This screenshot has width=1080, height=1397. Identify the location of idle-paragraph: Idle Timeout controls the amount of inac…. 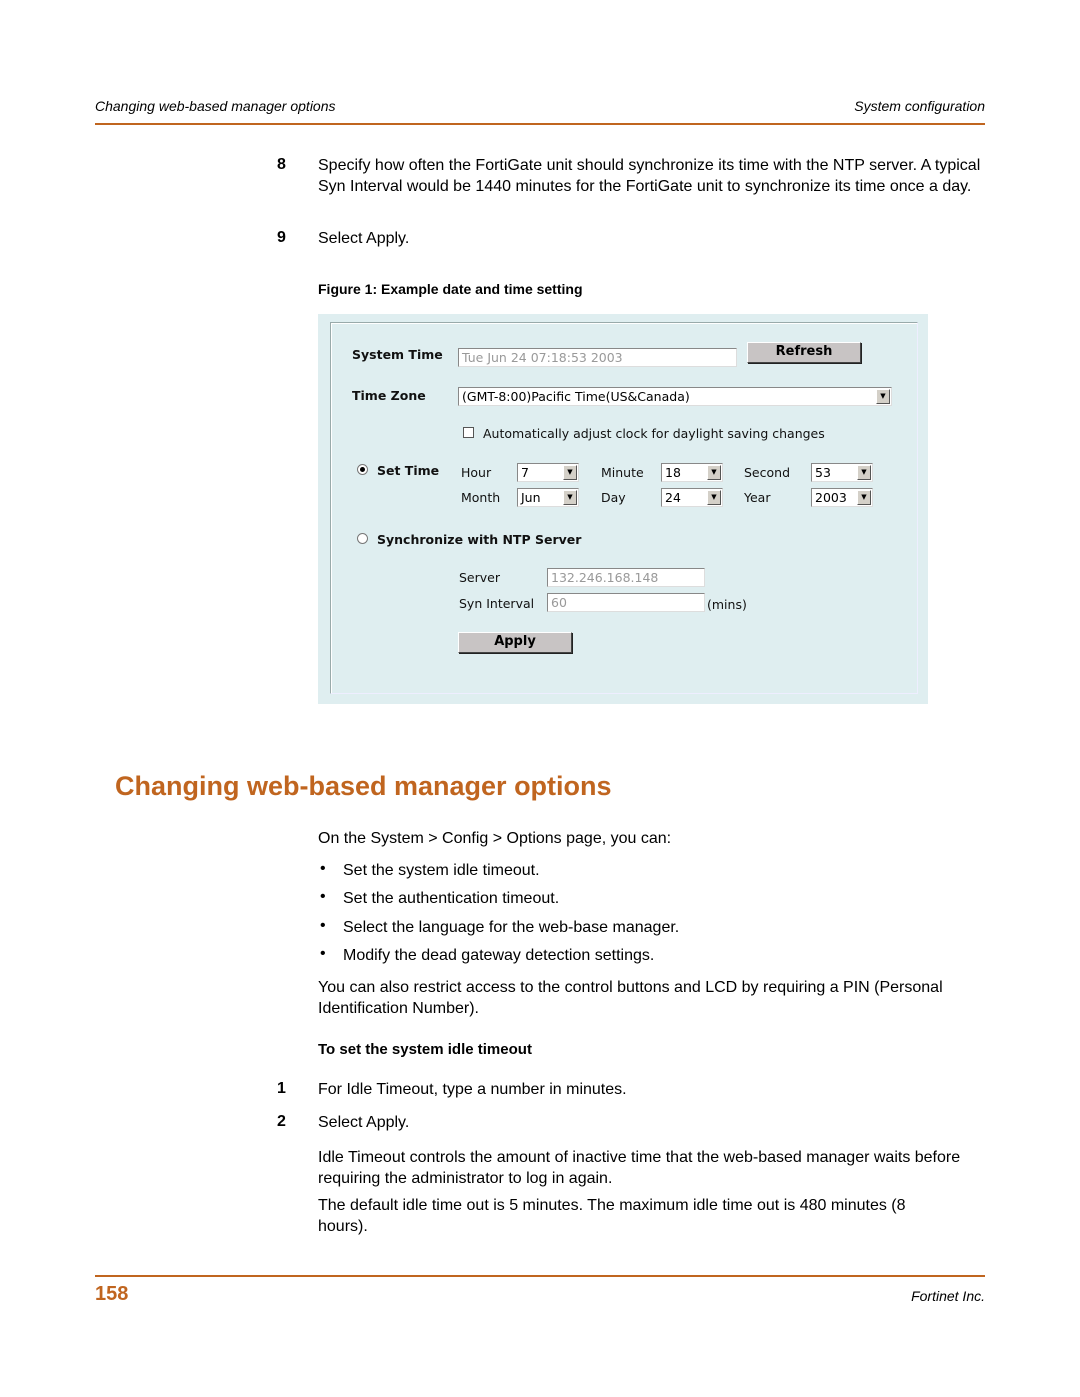
(639, 1168).